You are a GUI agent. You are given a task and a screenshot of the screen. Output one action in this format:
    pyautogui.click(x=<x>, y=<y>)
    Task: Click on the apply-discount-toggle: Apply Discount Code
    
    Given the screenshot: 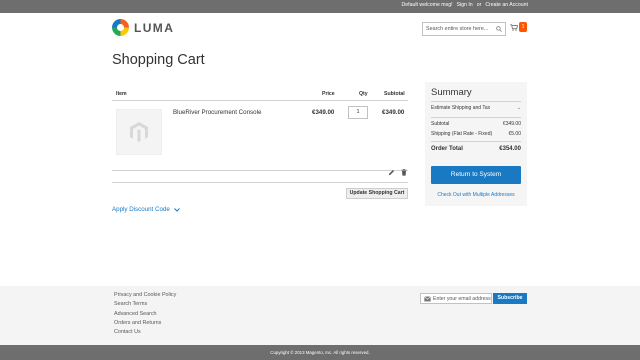 What is the action you would take?
    pyautogui.click(x=146, y=209)
    